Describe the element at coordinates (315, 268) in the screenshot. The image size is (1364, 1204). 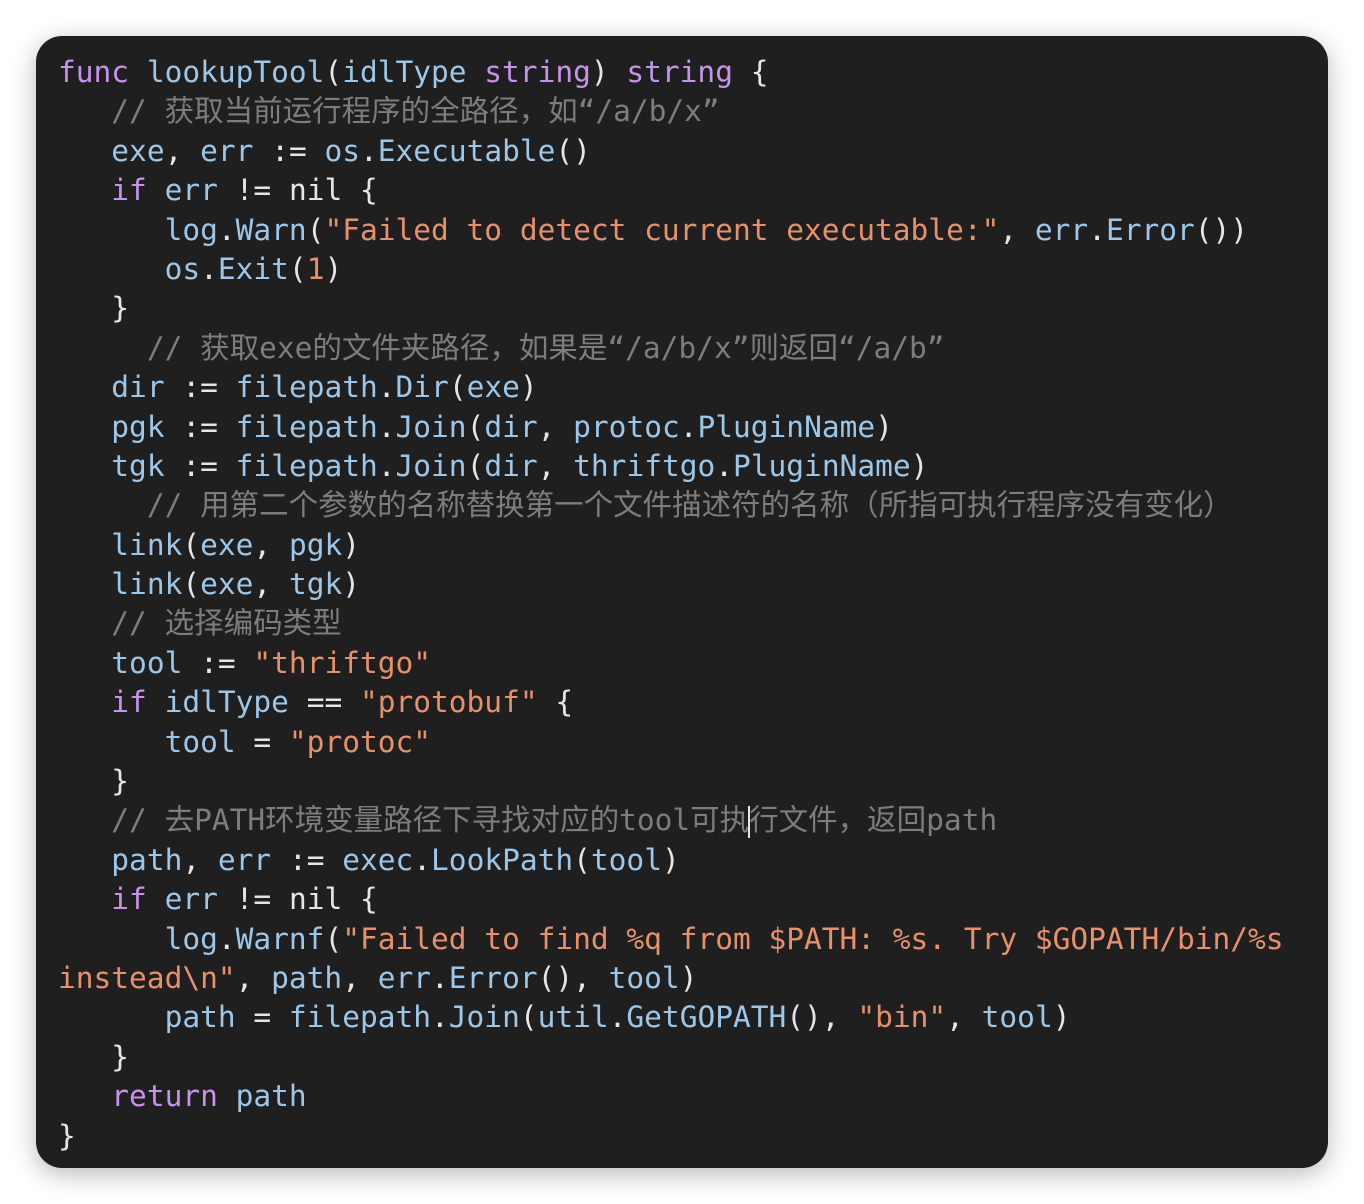
I see `number-token: 1` at that location.